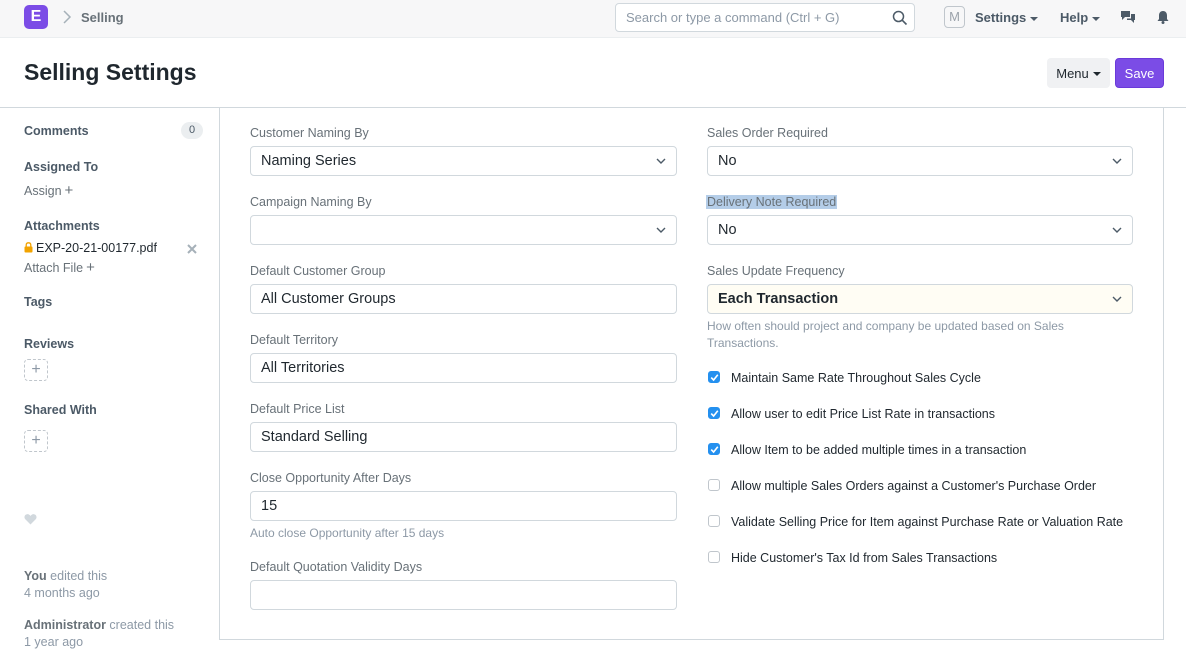 The width and height of the screenshot is (1186, 654). I want to click on customer-naming-value: Naming Series, so click(309, 161).